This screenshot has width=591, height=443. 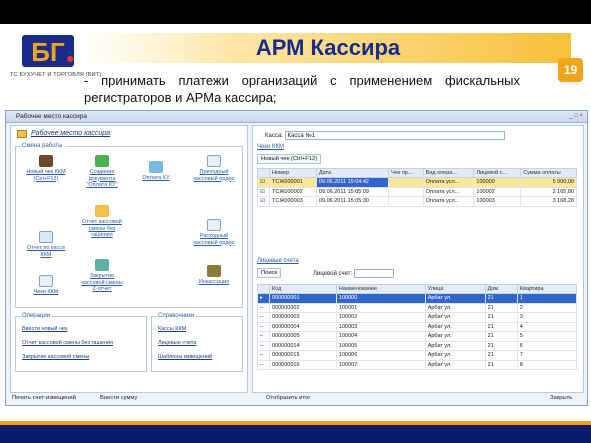 What do you see at coordinates (303, 289) in the screenshot?
I see `acc-col-code: Код` at bounding box center [303, 289].